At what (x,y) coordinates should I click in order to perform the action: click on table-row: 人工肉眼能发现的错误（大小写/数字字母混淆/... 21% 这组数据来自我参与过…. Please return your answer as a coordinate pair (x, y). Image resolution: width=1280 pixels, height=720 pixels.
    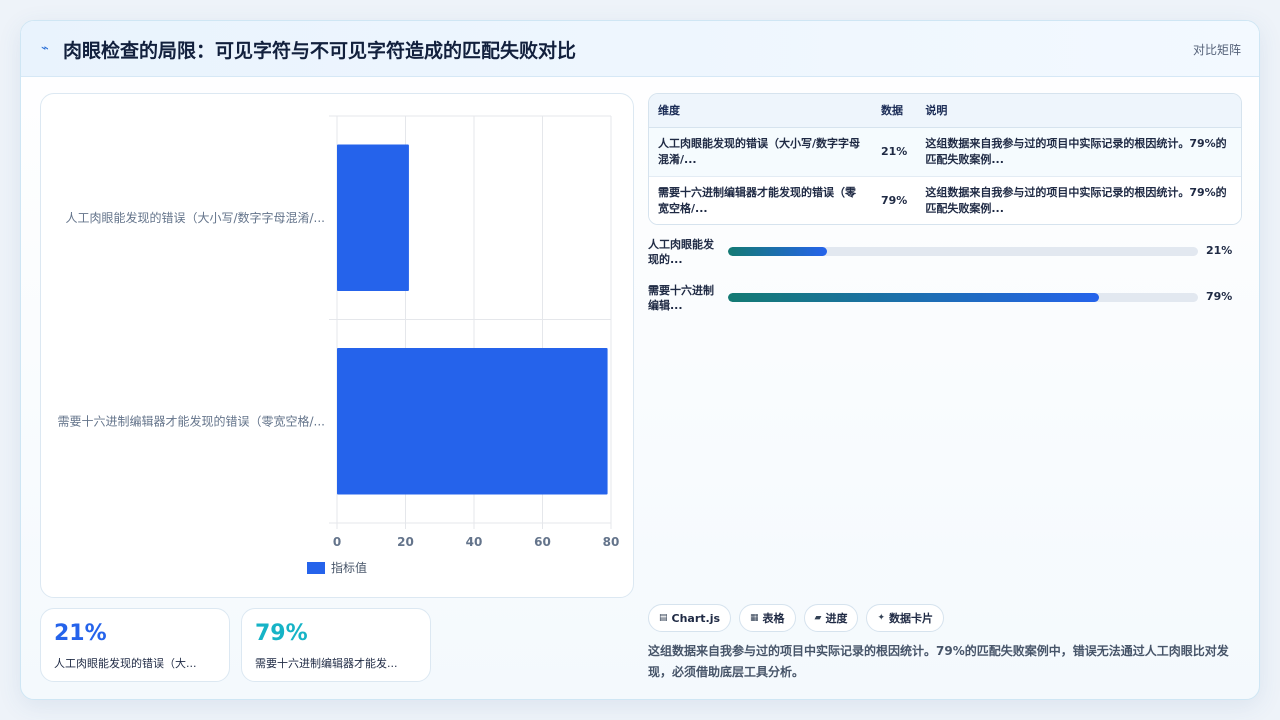
    Looking at the image, I should click on (945, 152).